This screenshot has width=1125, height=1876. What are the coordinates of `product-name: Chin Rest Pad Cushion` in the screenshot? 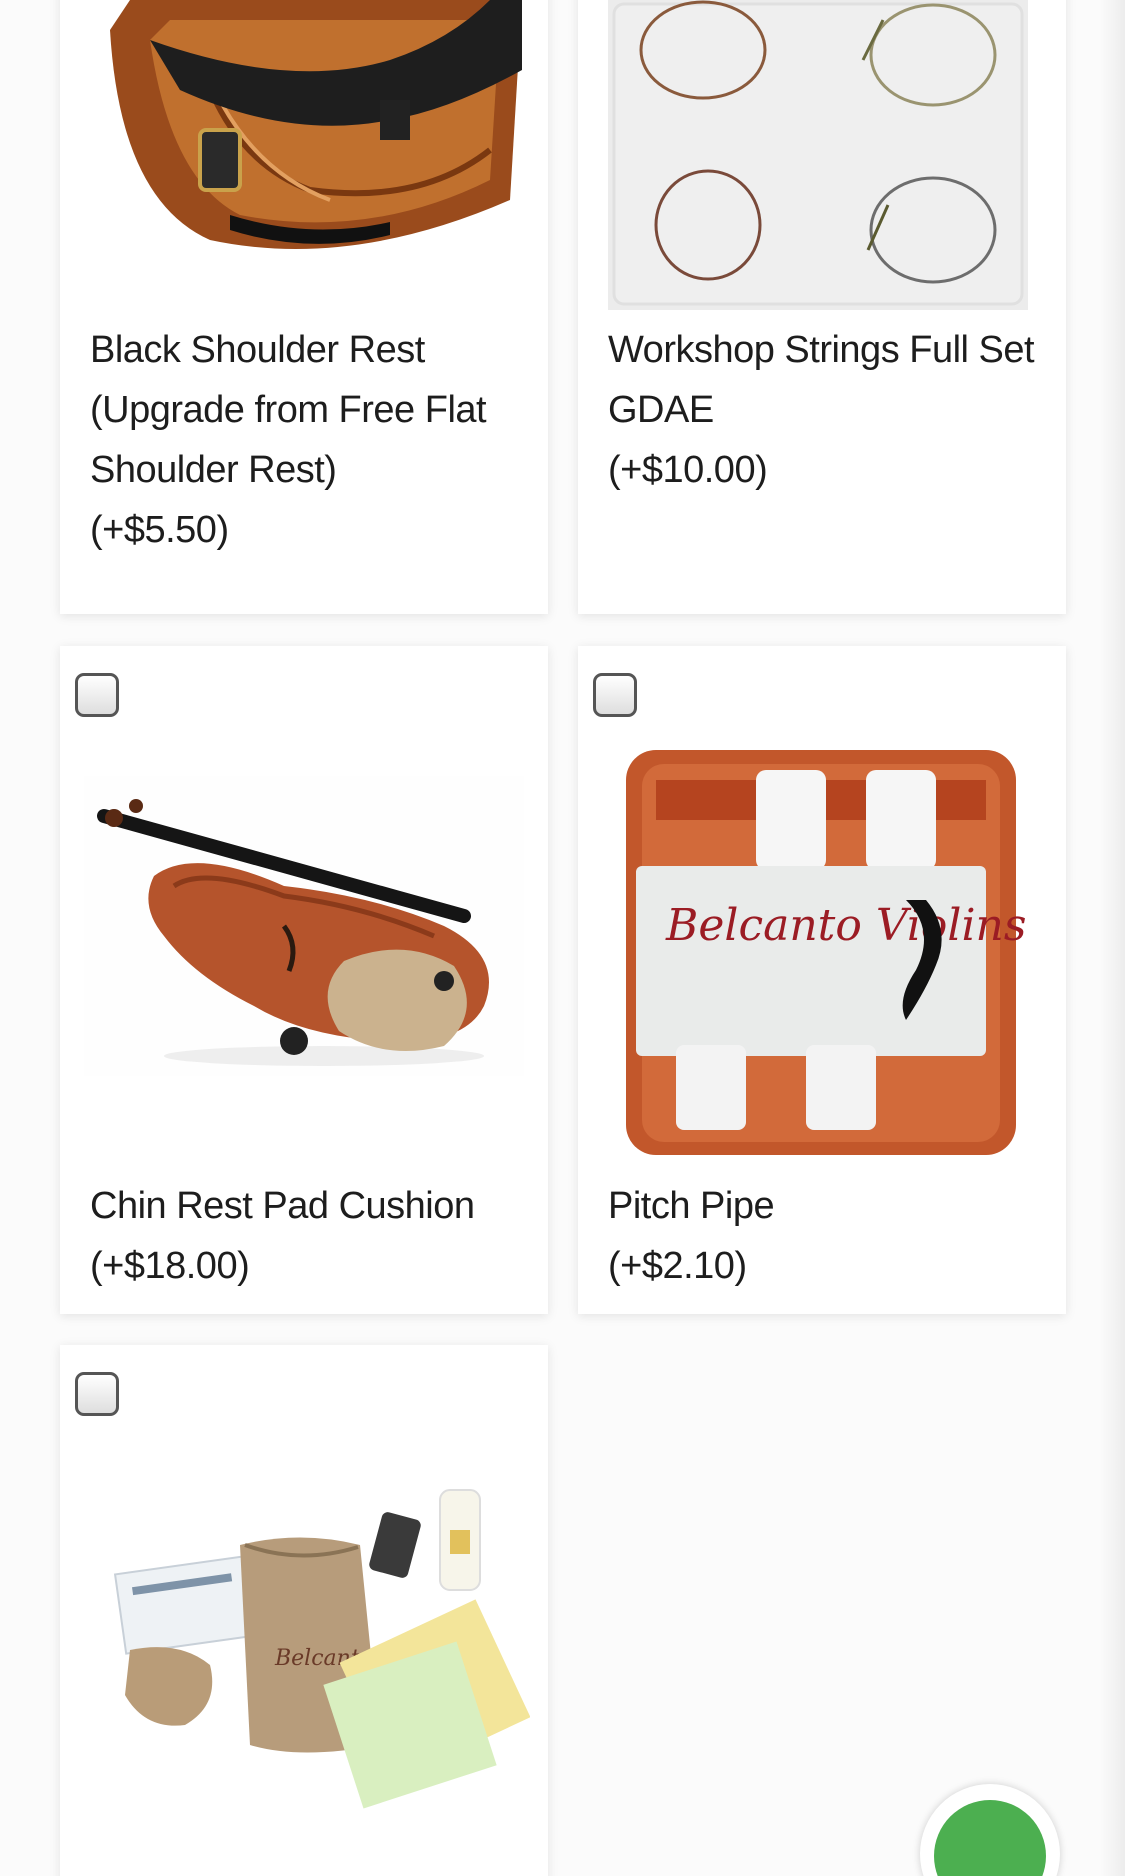 It's located at (282, 1206).